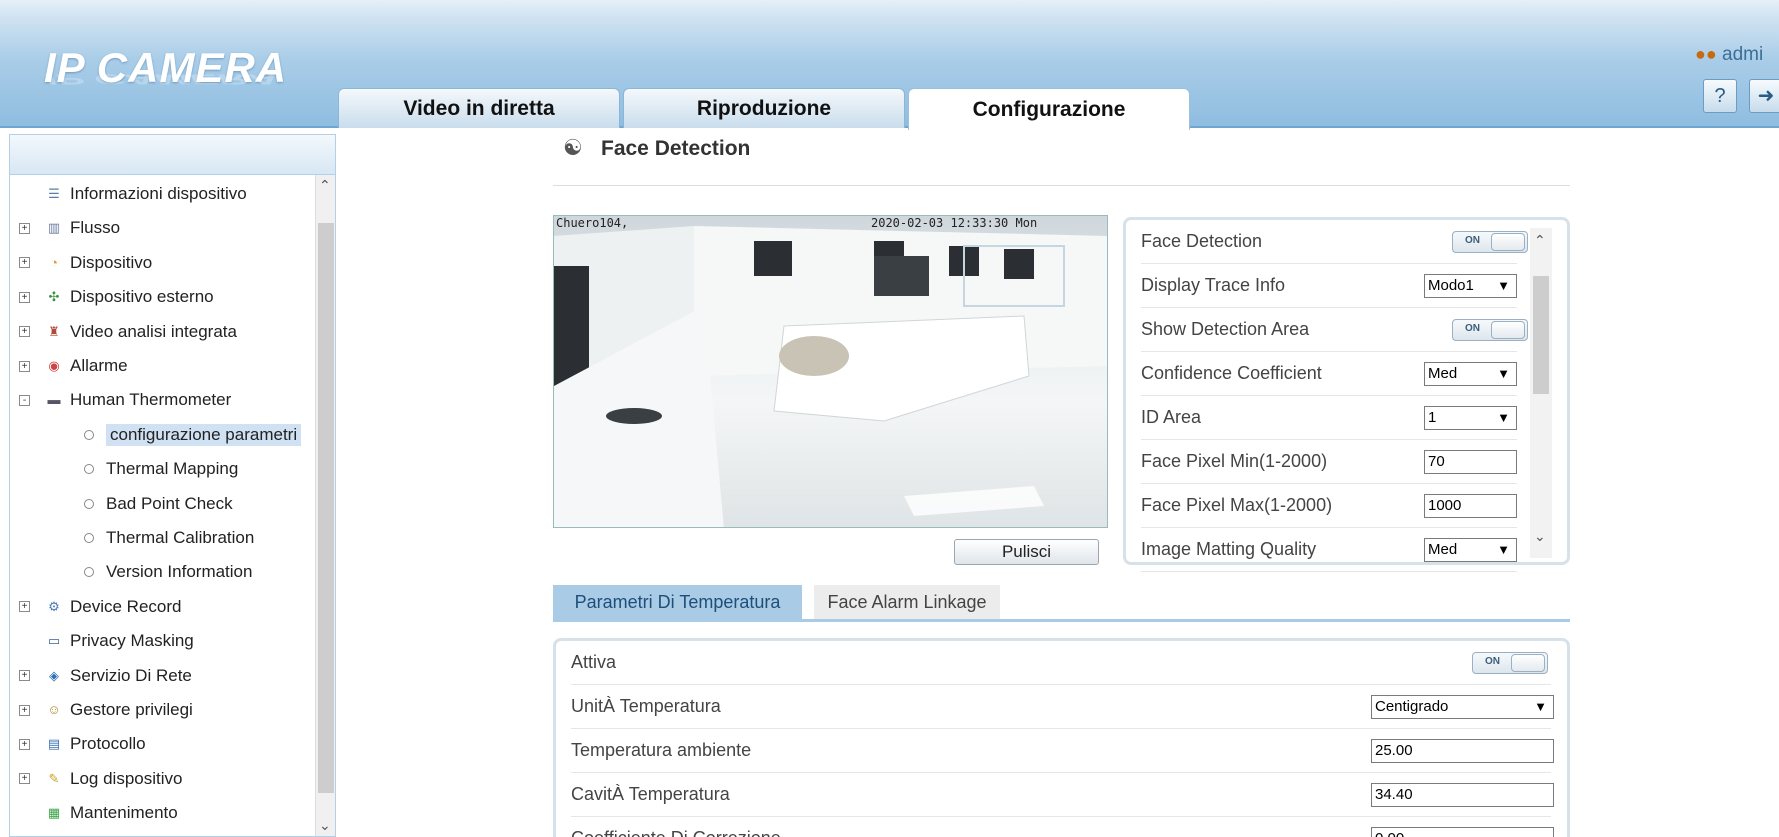 This screenshot has height=837, width=1779. Describe the element at coordinates (125, 400) in the screenshot. I see `sidebar-item: - ▬ Human Thermometer` at that location.